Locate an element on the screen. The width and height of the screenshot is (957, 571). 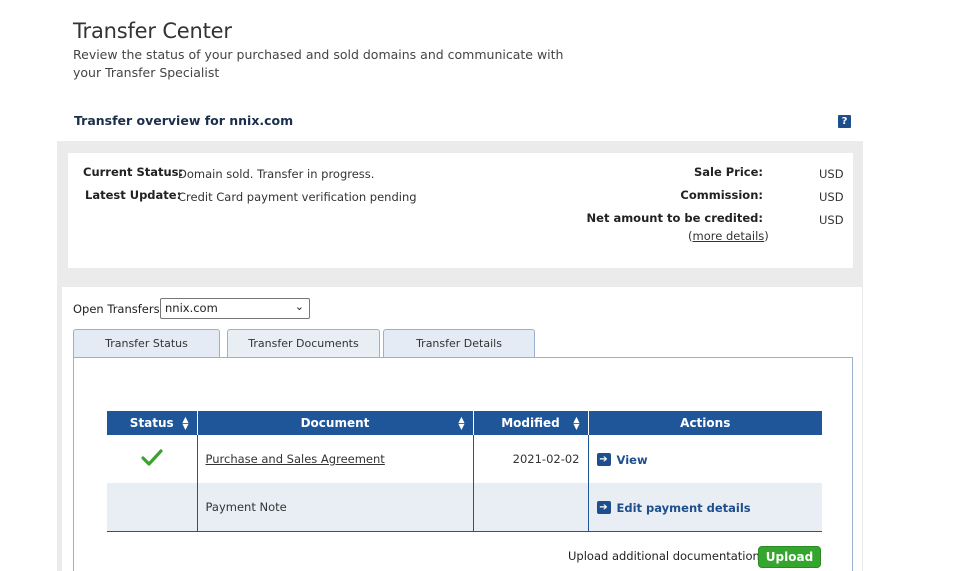
column-header-modified: Modified ▲ ▼ is located at coordinates (531, 423).